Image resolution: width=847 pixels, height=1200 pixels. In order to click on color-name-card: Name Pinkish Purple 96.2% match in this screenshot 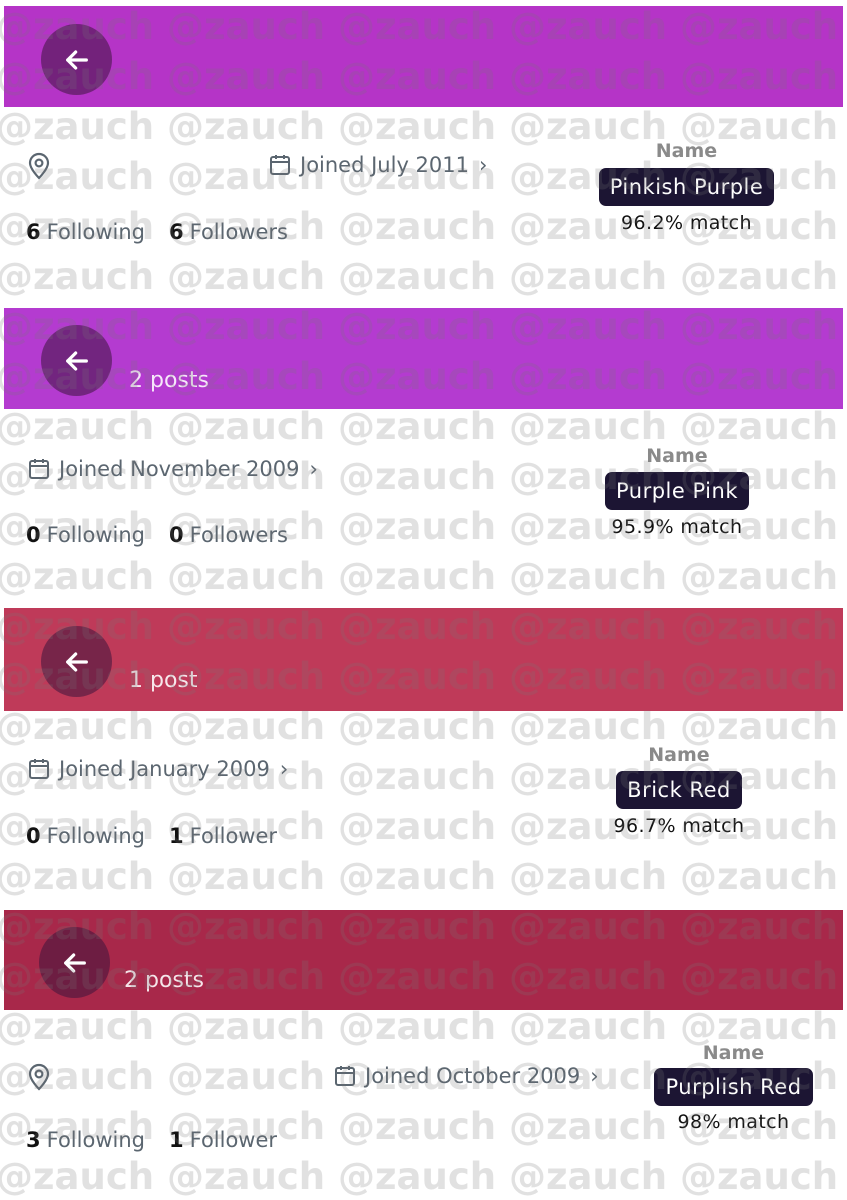, I will do `click(686, 187)`.